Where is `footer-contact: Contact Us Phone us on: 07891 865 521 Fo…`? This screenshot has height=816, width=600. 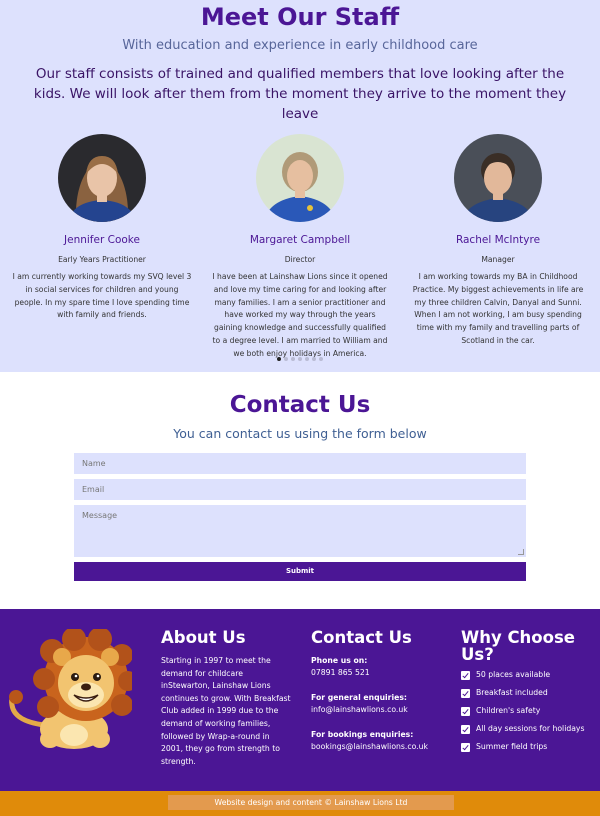 footer-contact: Contact Us Phone us on: 07891 865 521 Fo… is located at coordinates (381, 697).